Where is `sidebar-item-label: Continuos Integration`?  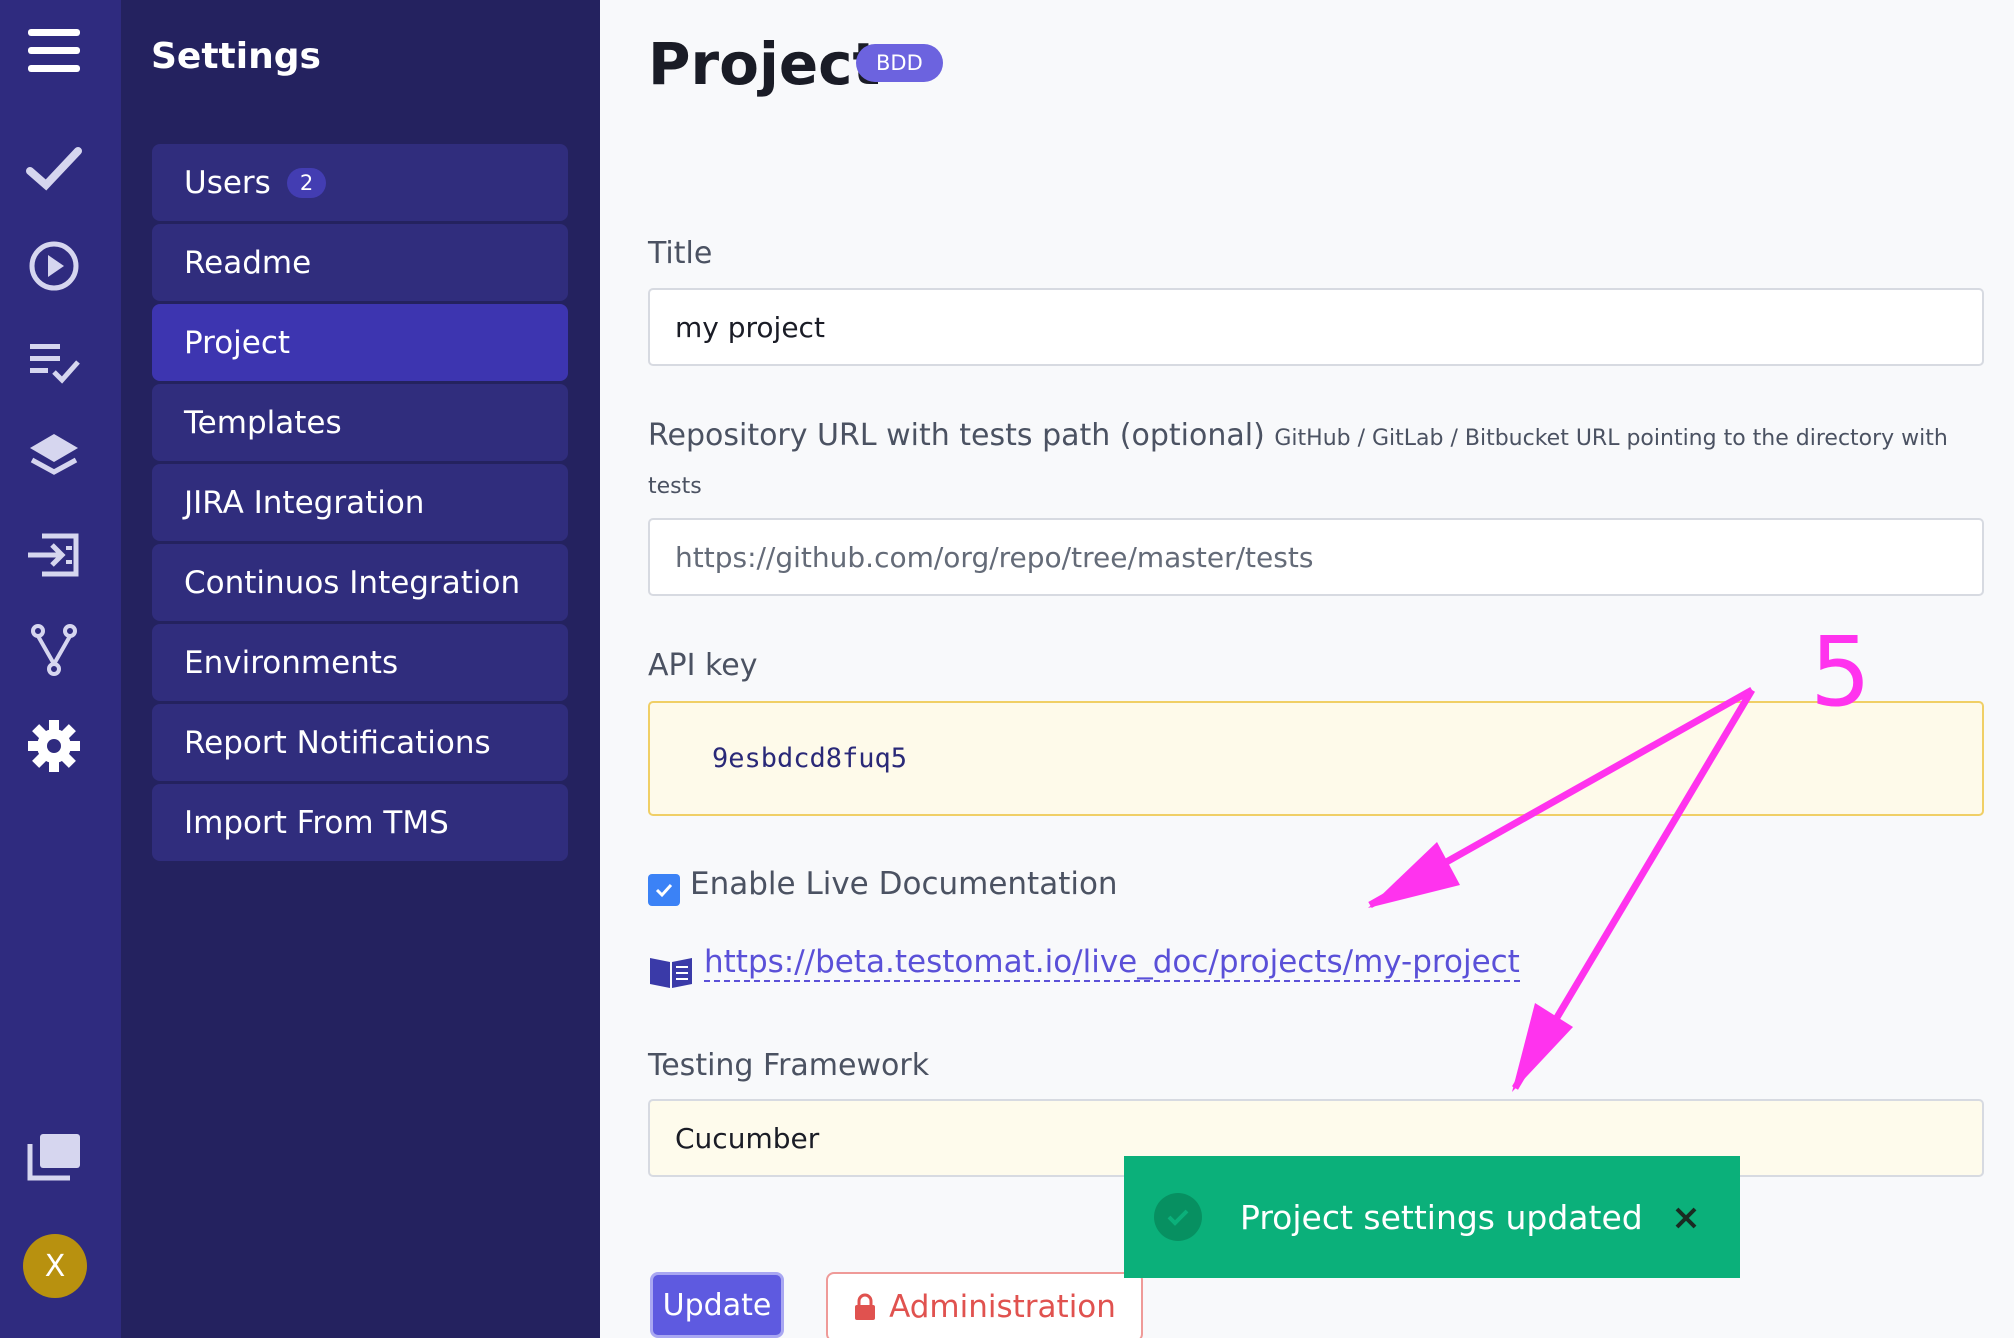
sidebar-item-label: Continuos Integration is located at coordinates (352, 582).